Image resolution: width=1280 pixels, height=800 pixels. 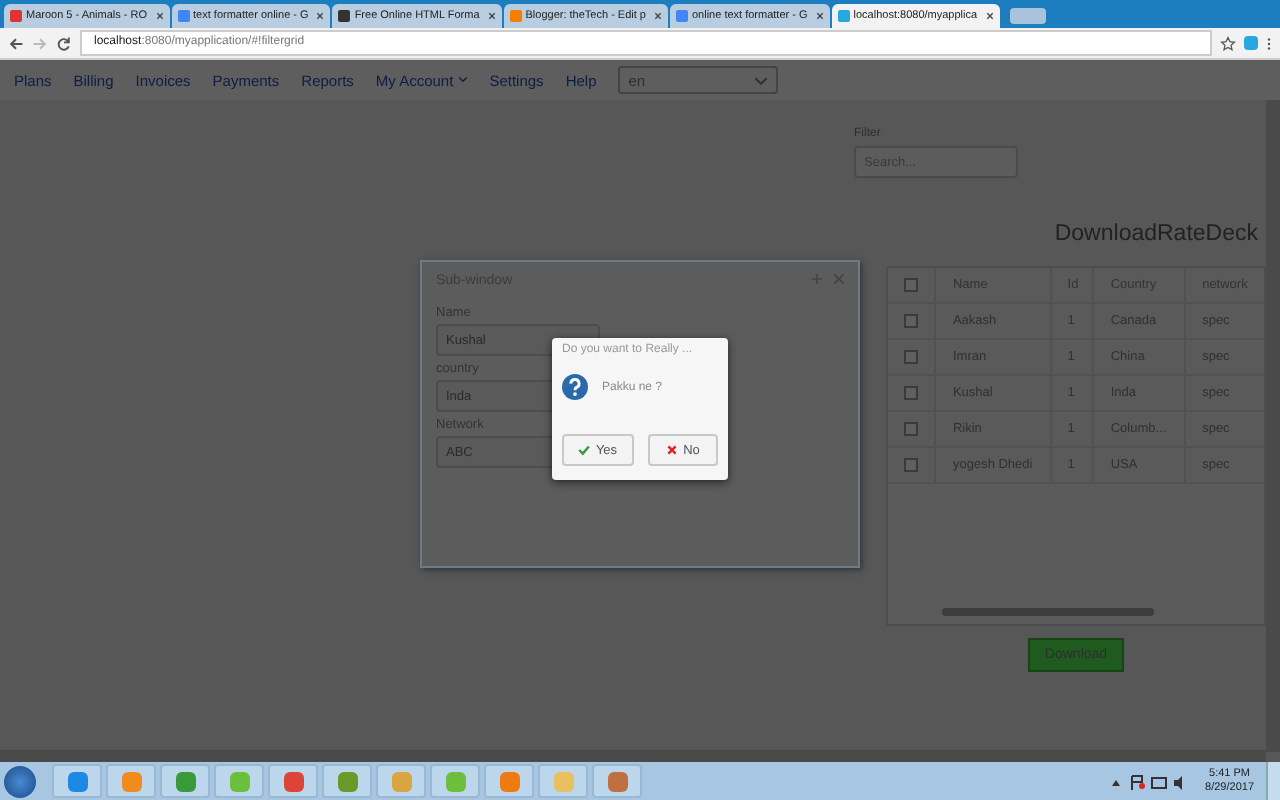 What do you see at coordinates (1228, 43) in the screenshot?
I see `star-icon` at bounding box center [1228, 43].